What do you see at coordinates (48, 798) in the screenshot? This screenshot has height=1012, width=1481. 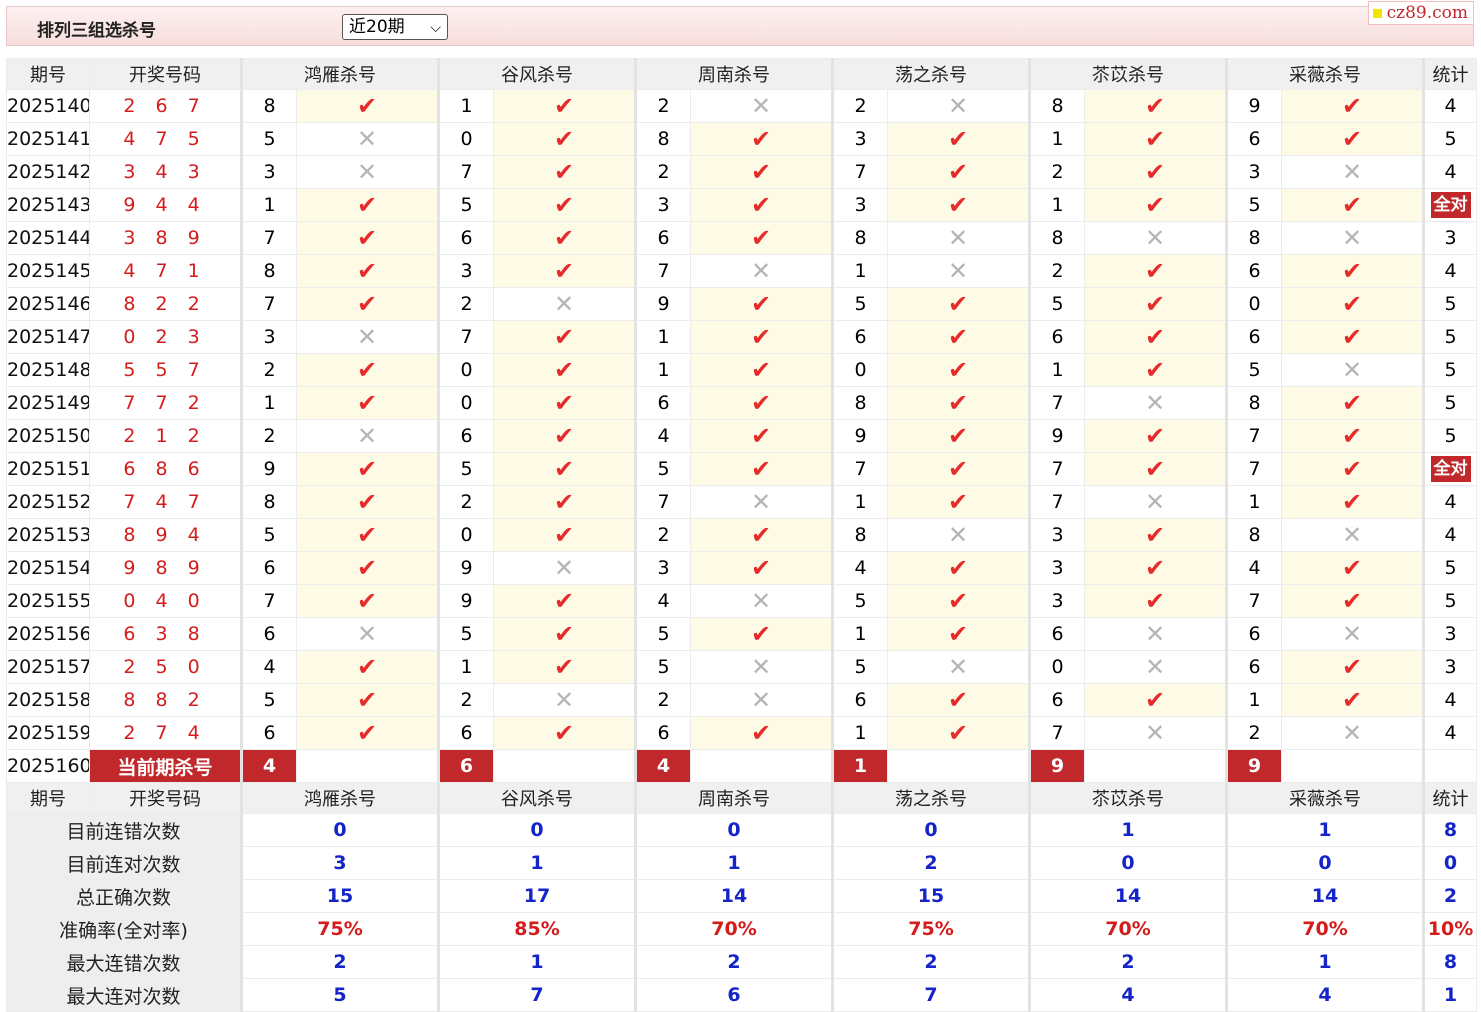 I see `issue-header: 期号` at bounding box center [48, 798].